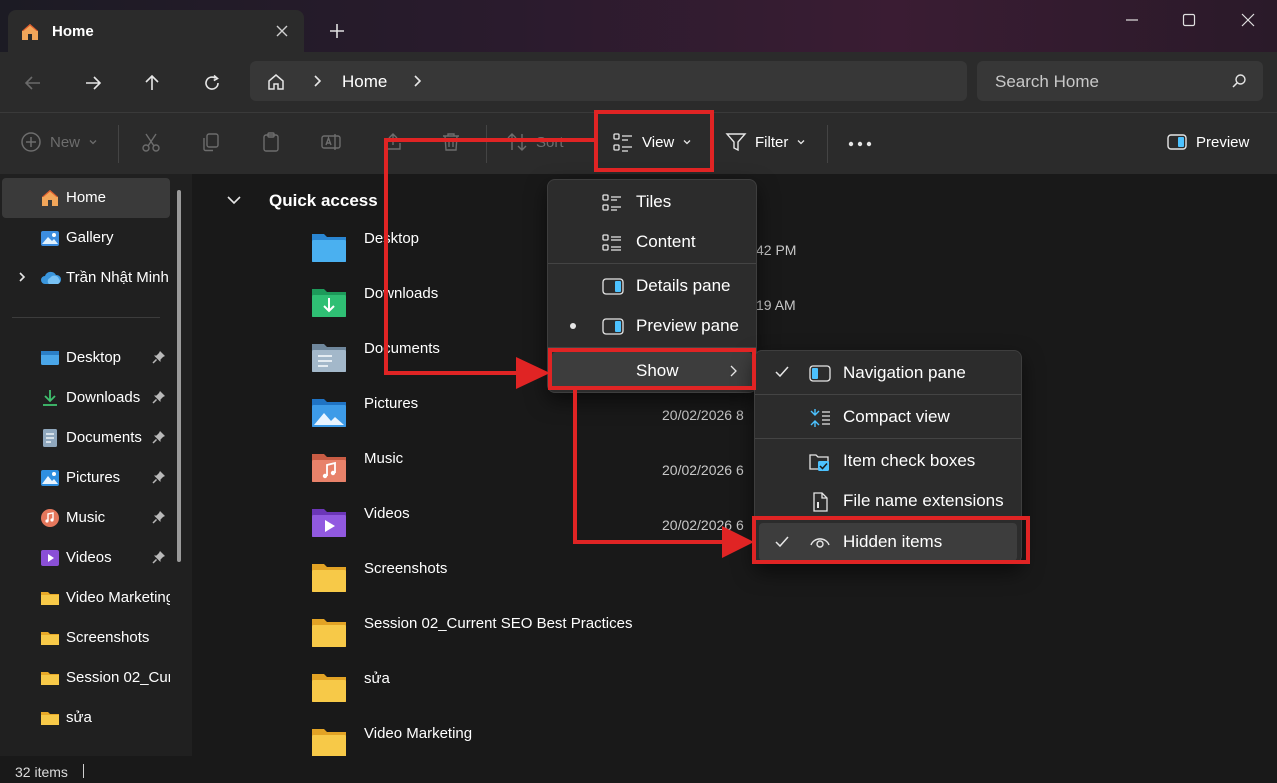 Image resolution: width=1277 pixels, height=783 pixels. Describe the element at coordinates (734, 632) in the screenshot. I see `file-row-session-02: Session 02_Current SEO Best Practices` at that location.